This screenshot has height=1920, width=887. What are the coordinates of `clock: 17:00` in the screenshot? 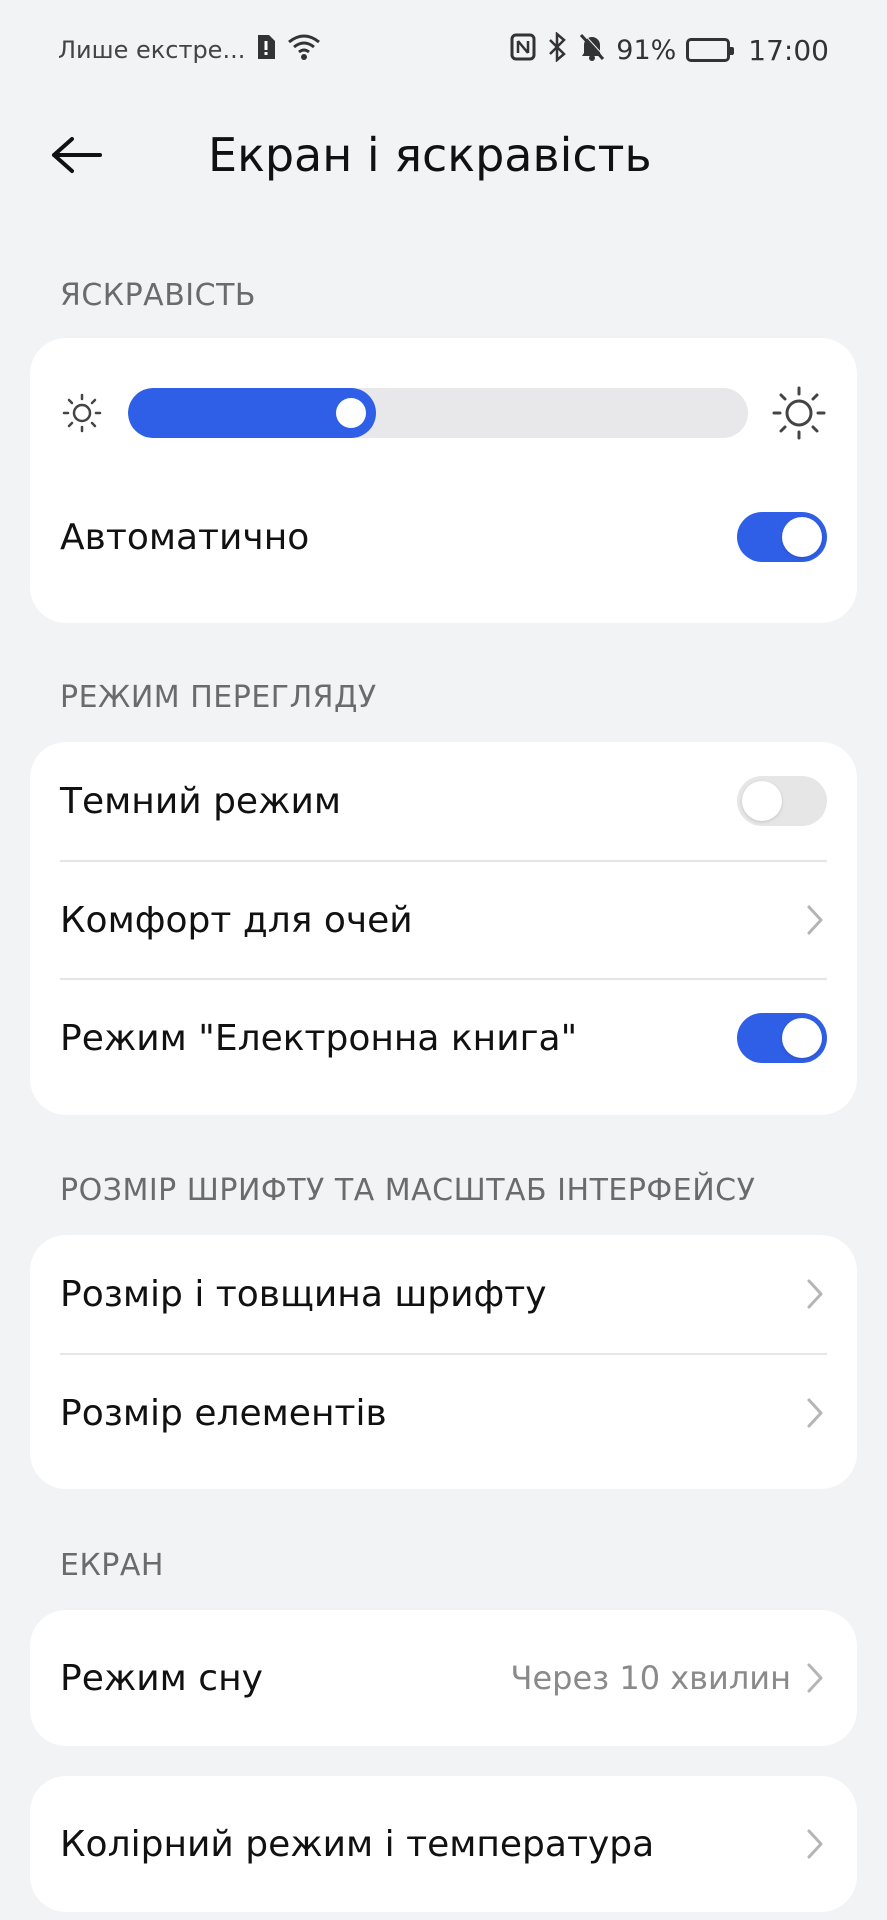 It's located at (788, 50).